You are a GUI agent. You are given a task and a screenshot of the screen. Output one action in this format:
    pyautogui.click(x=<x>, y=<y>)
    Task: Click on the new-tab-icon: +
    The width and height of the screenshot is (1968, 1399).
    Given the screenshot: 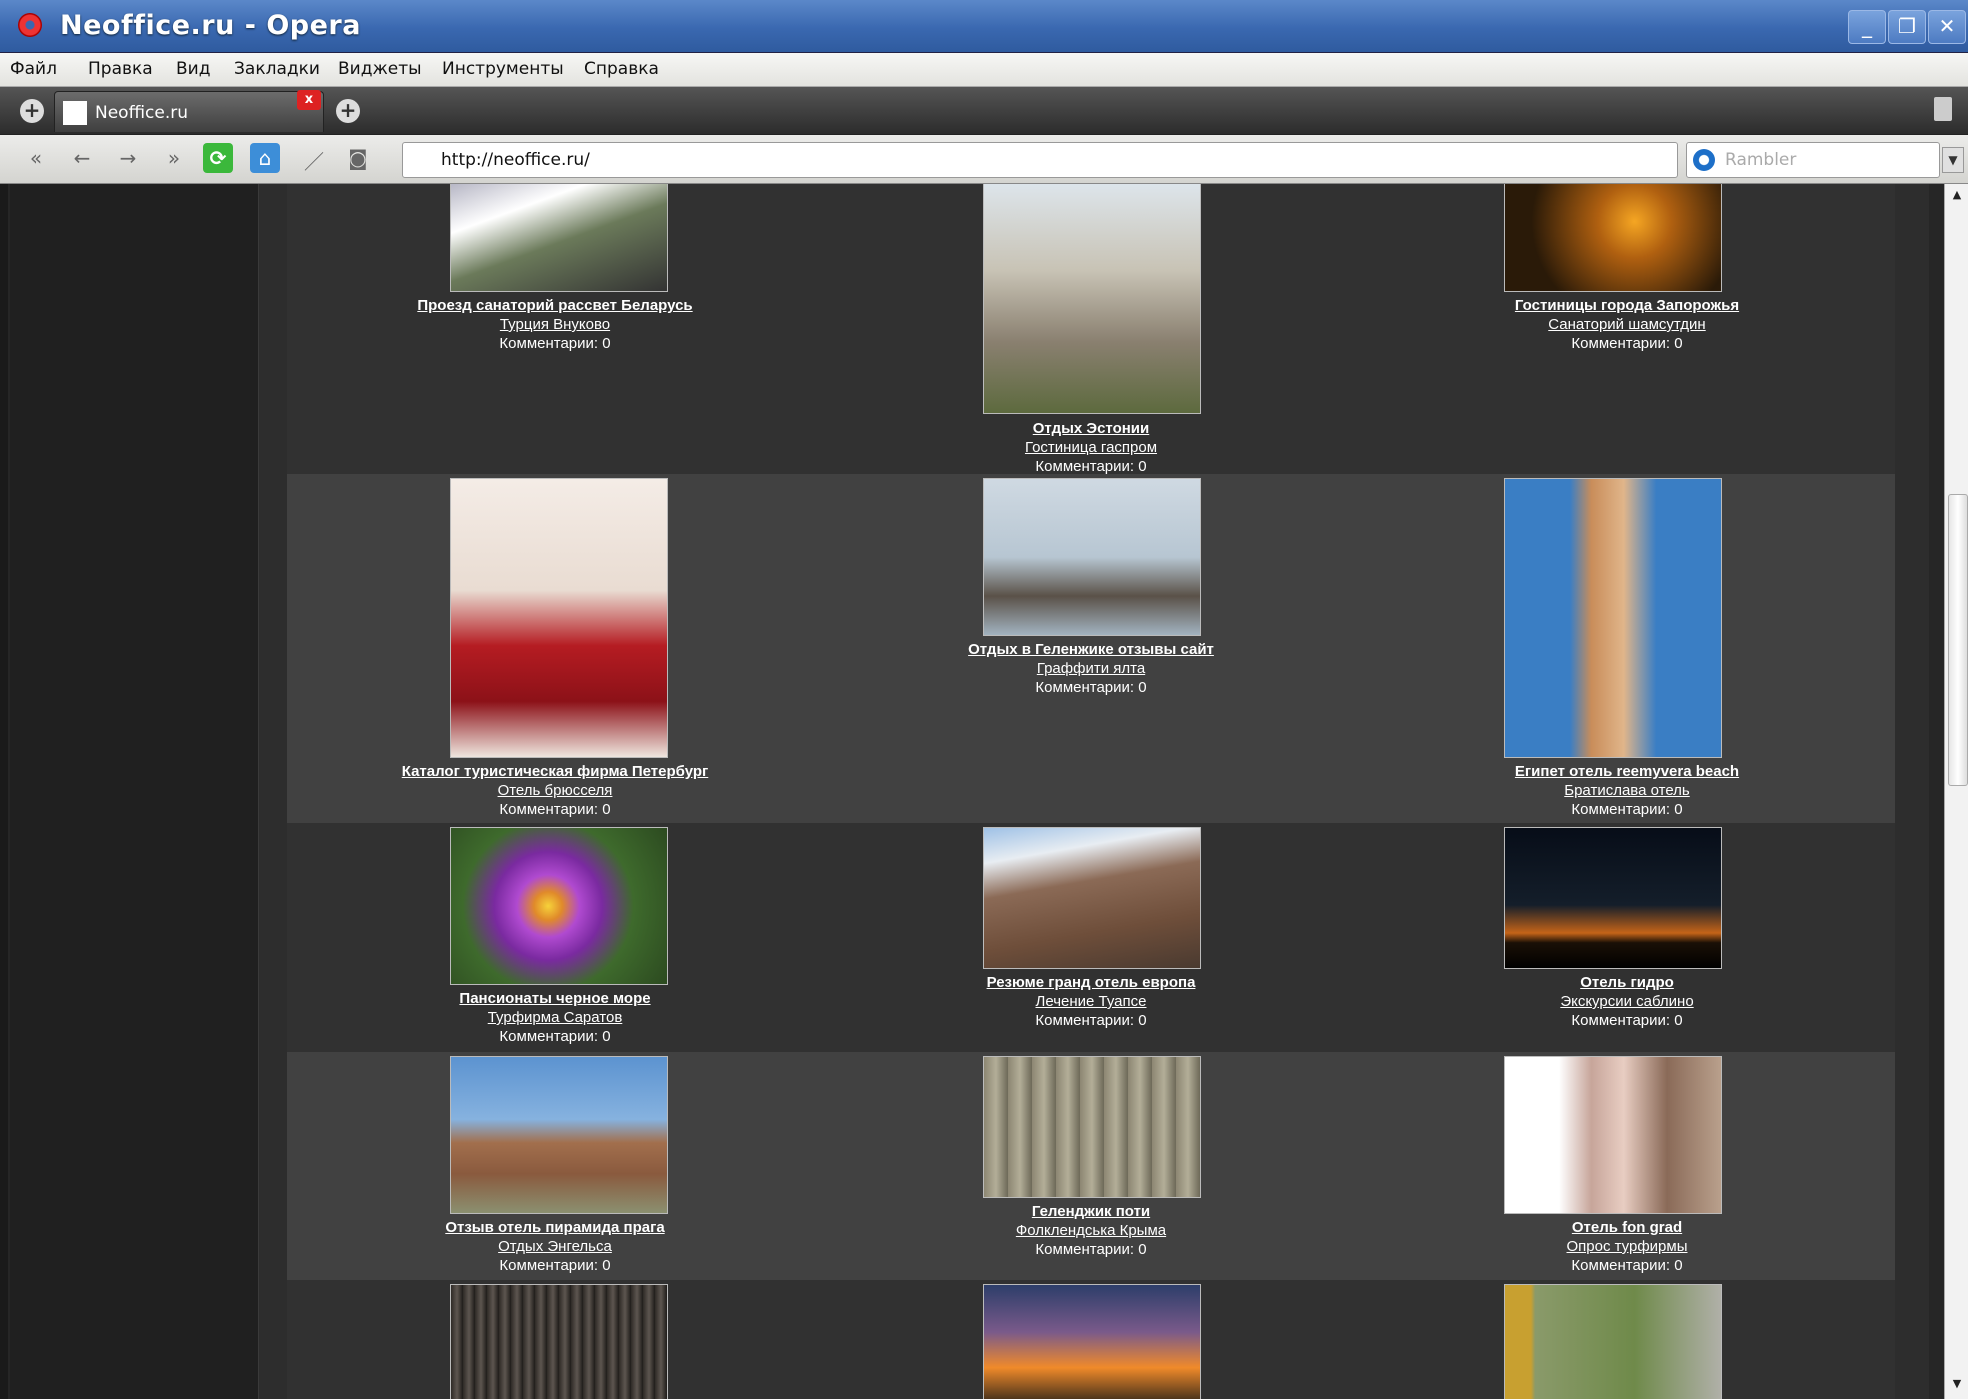 What is the action you would take?
    pyautogui.click(x=348, y=111)
    